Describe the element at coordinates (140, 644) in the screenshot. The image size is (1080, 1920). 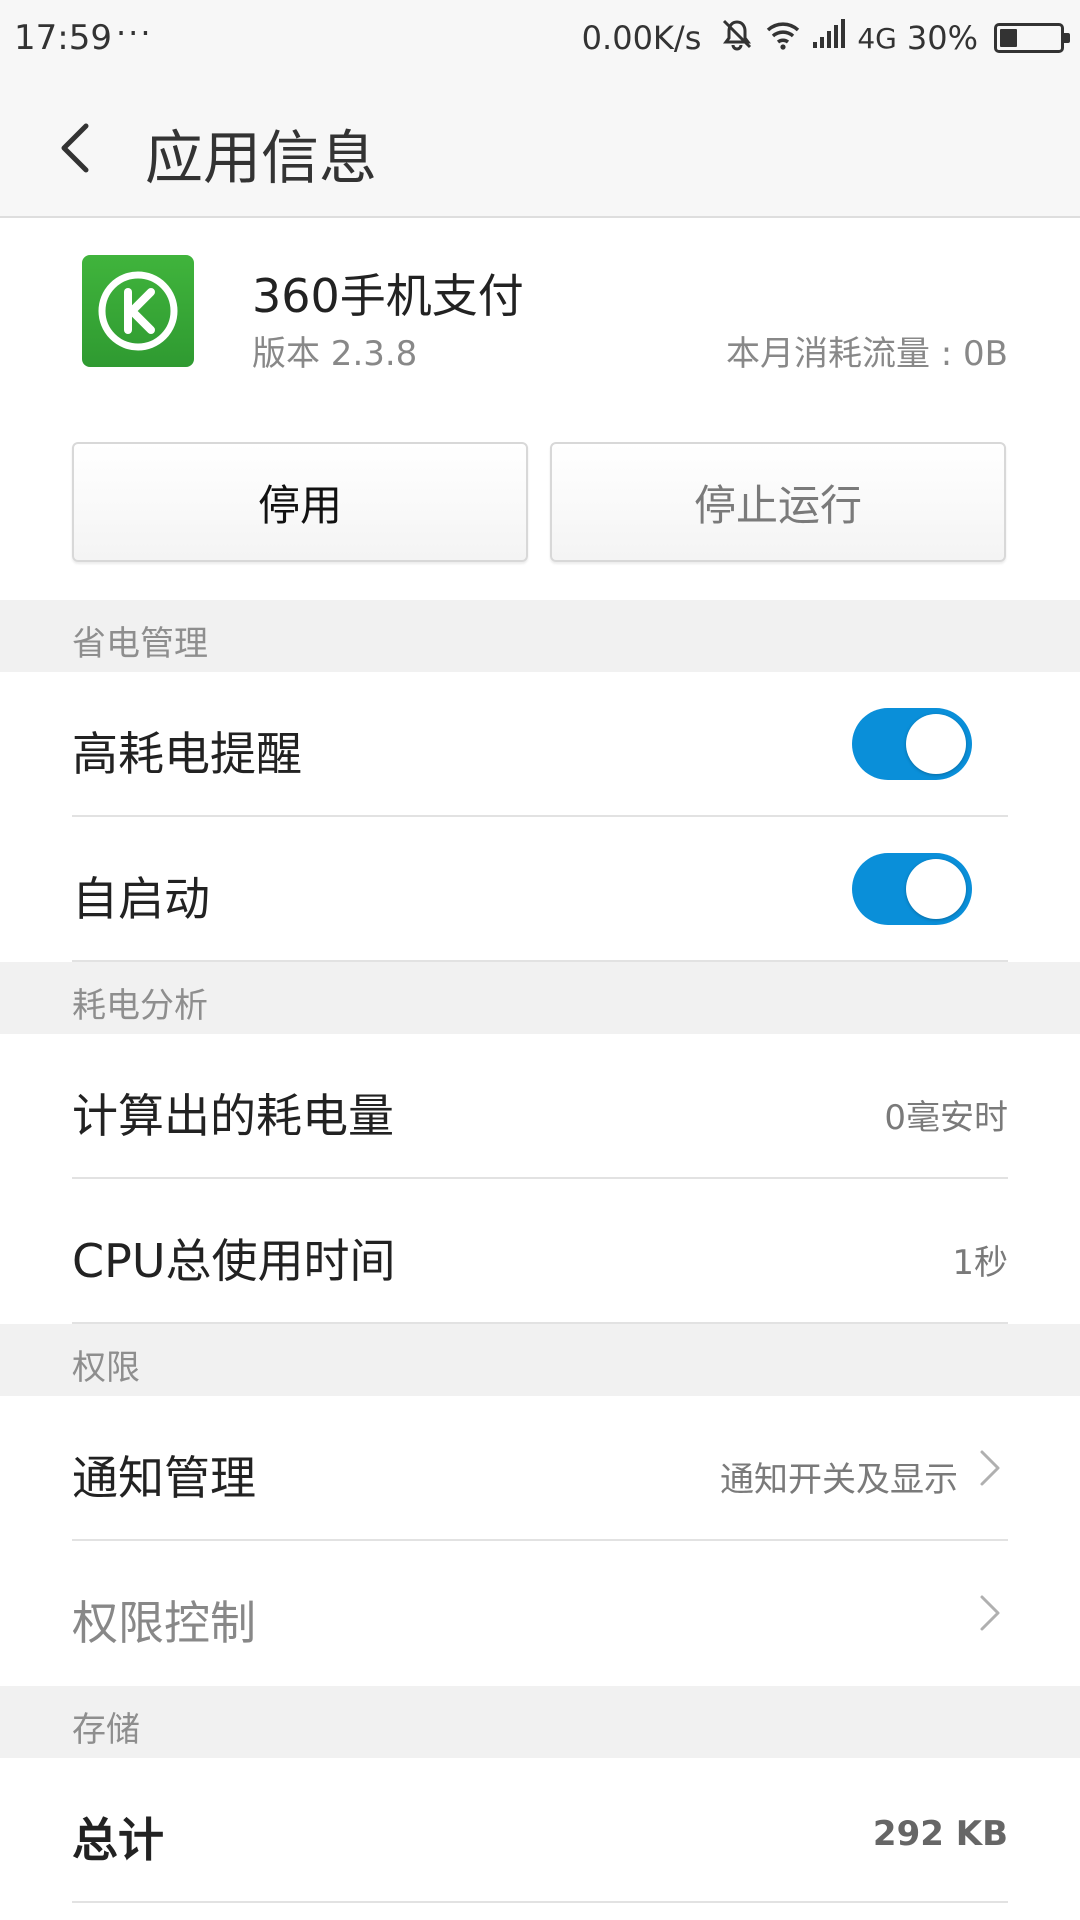
I see `section-title: 省电管理` at that location.